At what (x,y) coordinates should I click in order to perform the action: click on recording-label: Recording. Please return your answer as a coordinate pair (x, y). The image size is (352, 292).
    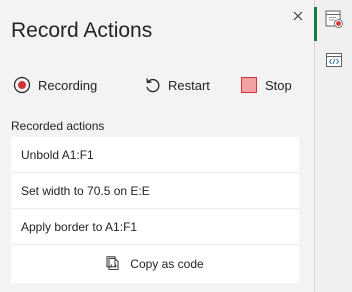
    Looking at the image, I should click on (68, 85).